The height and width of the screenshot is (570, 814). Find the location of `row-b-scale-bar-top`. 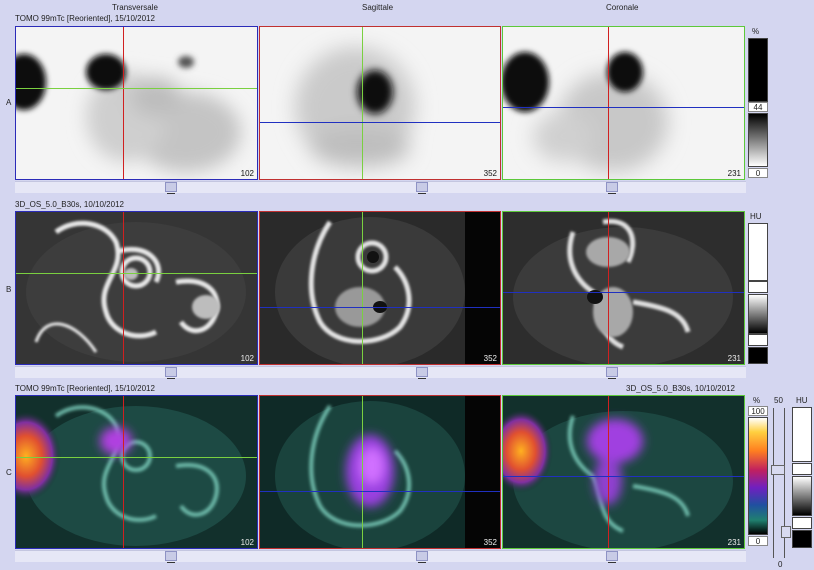

row-b-scale-bar-top is located at coordinates (758, 252).